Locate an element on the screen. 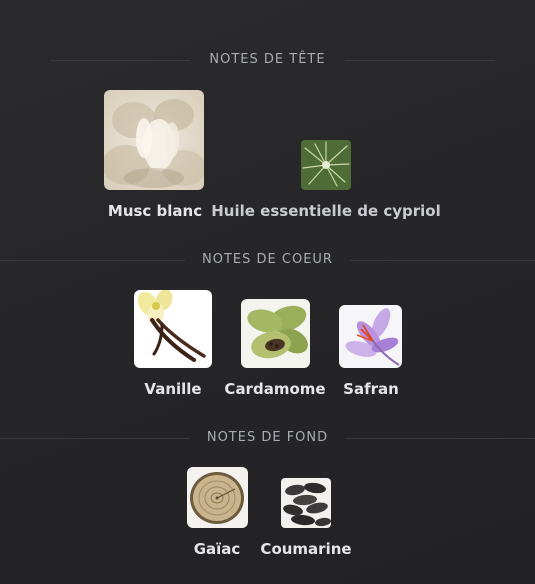 The width and height of the screenshot is (535, 584). vanilla-photo is located at coordinates (173, 329).